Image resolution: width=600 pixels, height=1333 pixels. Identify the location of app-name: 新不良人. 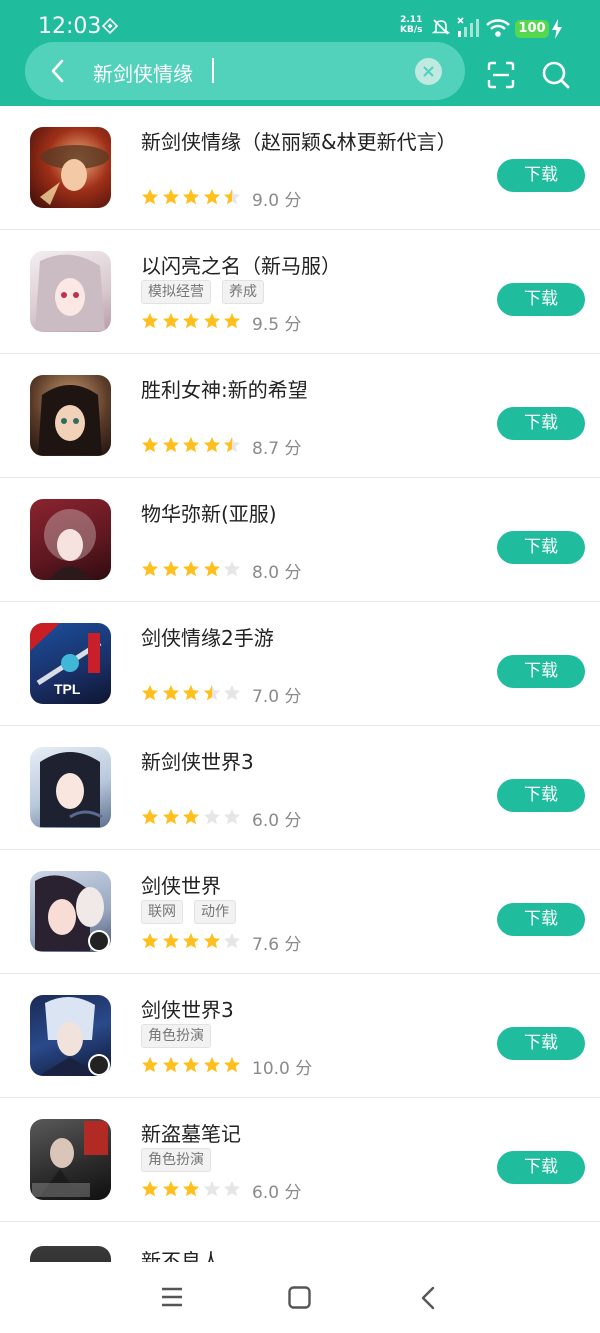
(181, 1253).